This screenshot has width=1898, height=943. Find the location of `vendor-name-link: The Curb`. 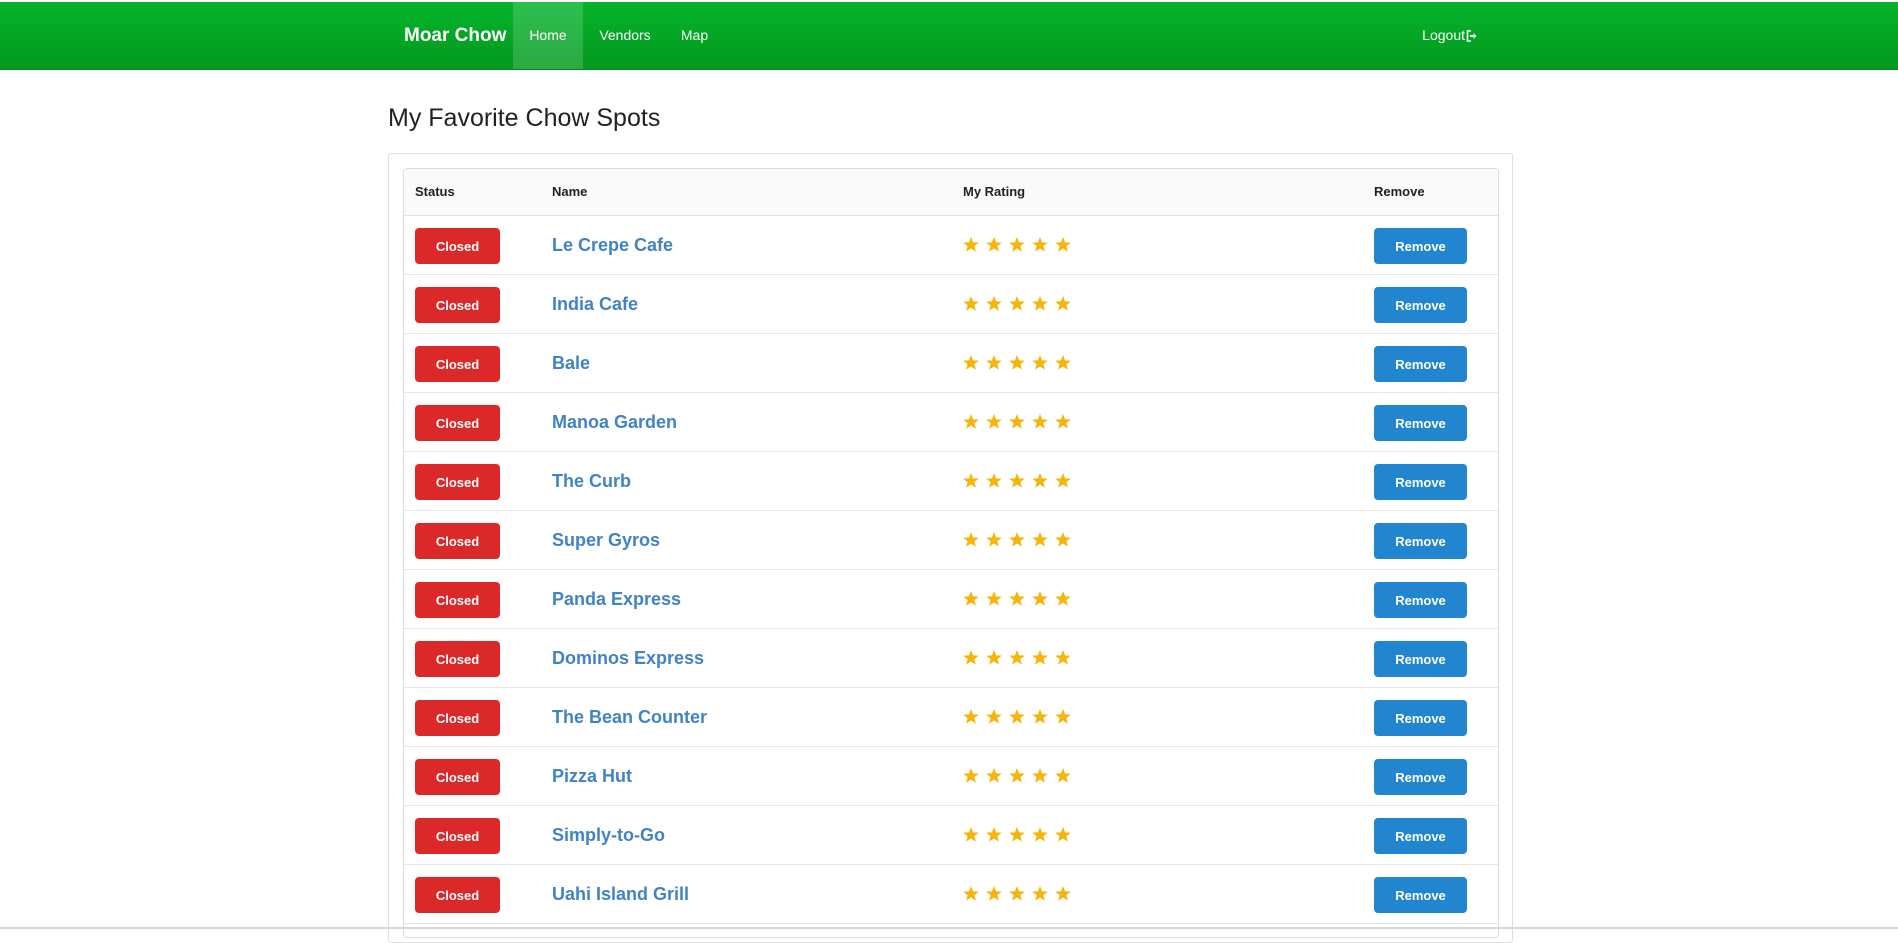

vendor-name-link: The Curb is located at coordinates (591, 481).